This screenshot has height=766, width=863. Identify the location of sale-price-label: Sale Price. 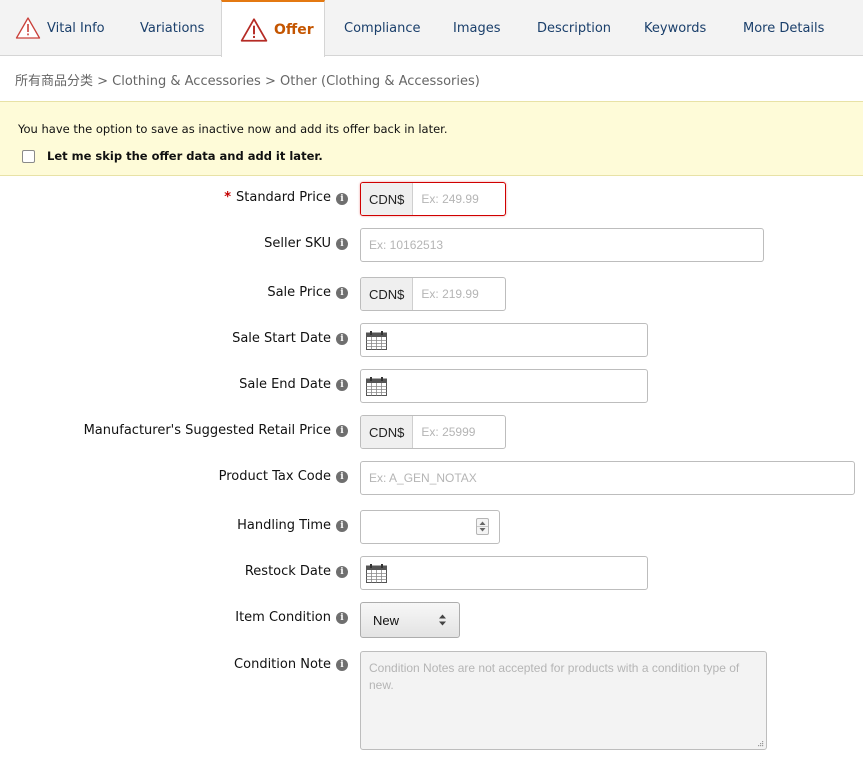
(299, 292).